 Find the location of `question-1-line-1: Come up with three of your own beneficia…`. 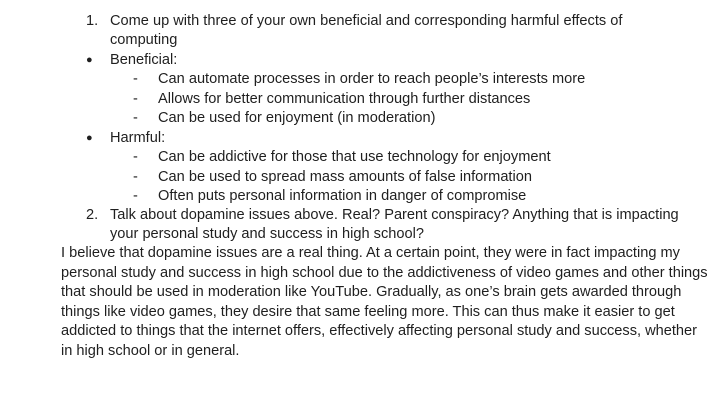

question-1-line-1: Come up with three of your own beneficia… is located at coordinates (366, 21).